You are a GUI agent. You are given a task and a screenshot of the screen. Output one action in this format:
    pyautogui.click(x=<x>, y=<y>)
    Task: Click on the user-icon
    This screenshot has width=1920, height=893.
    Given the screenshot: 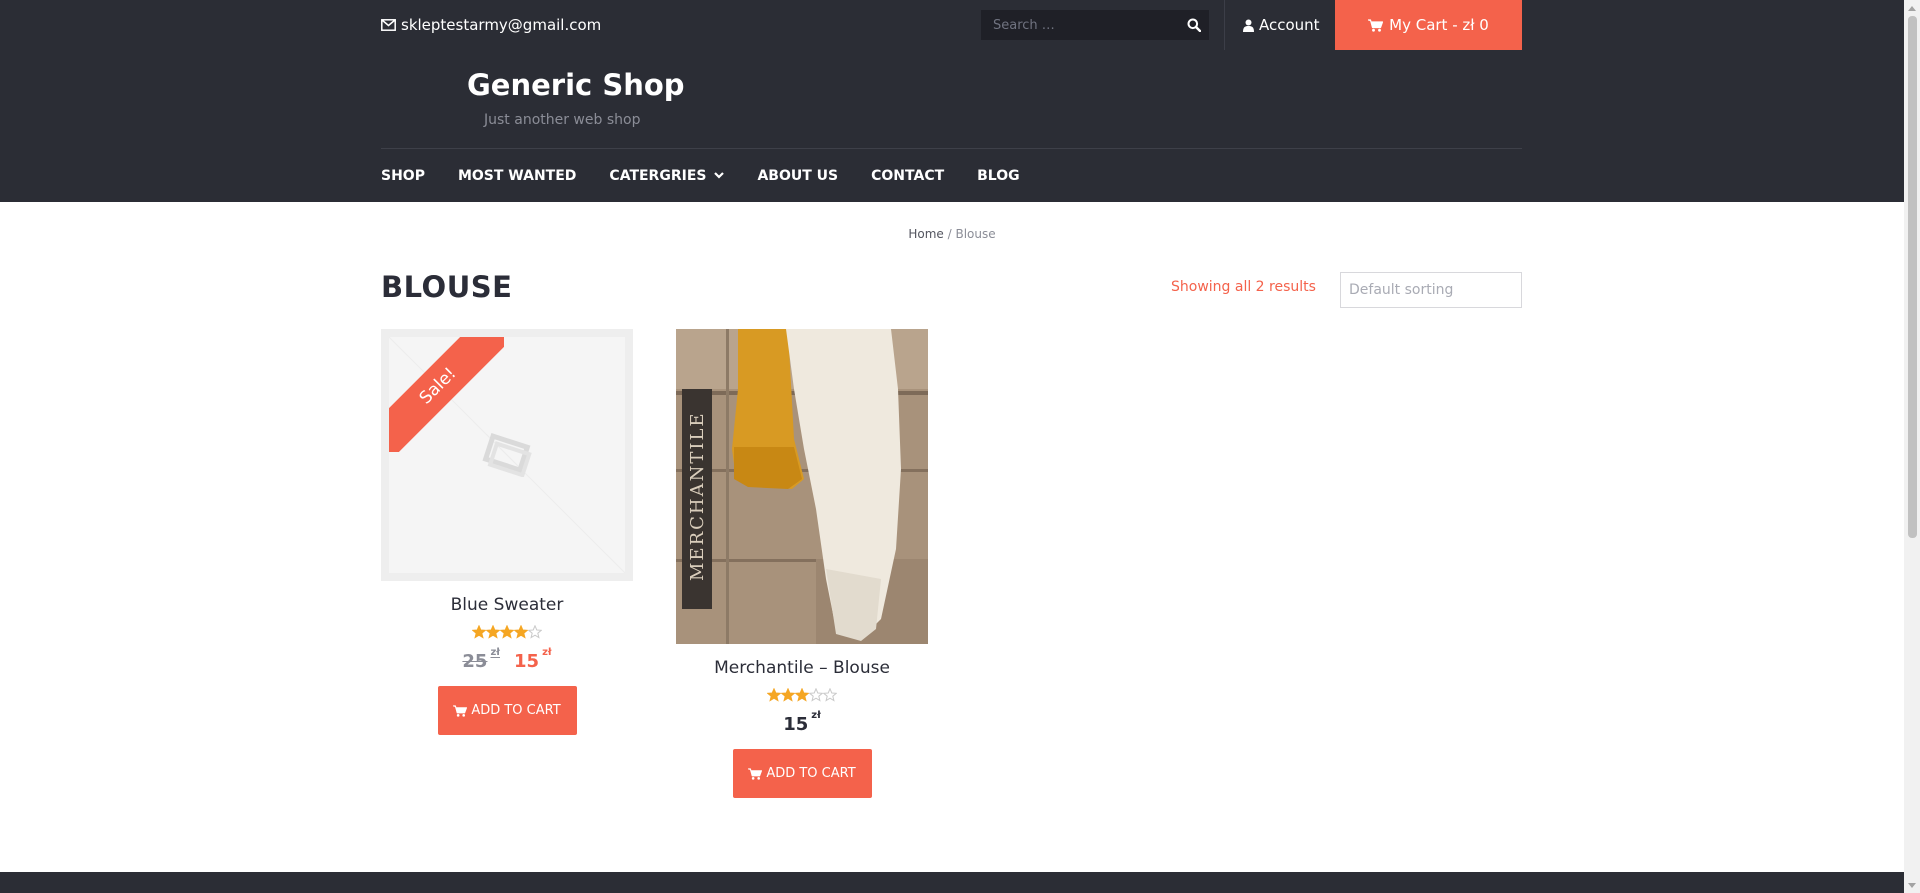 What is the action you would take?
    pyautogui.click(x=1248, y=25)
    